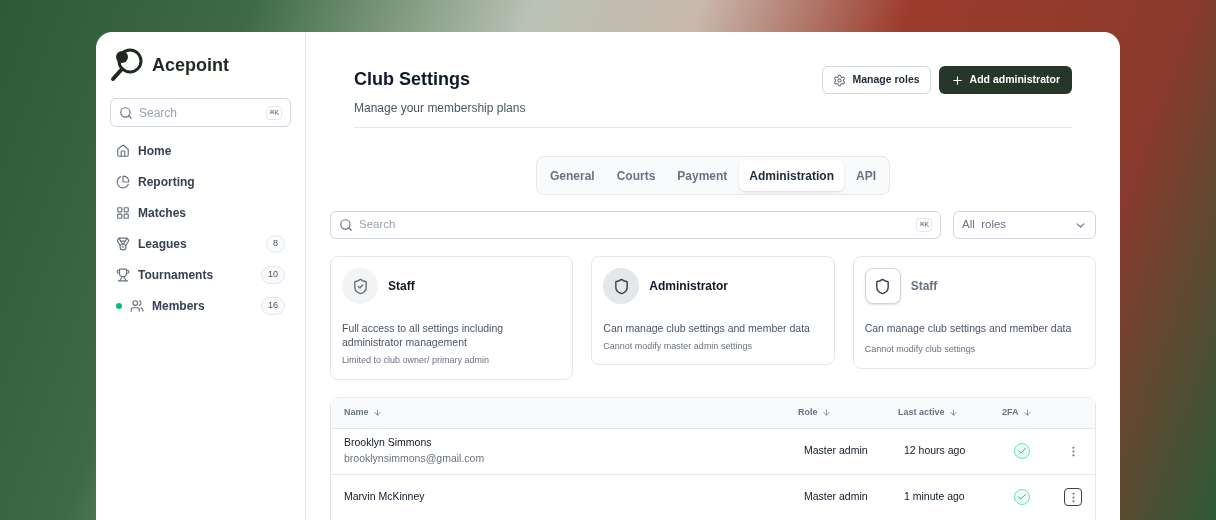 This screenshot has height=520, width=1216. What do you see at coordinates (1042, 412) in the screenshot?
I see `column-header: 2FA` at bounding box center [1042, 412].